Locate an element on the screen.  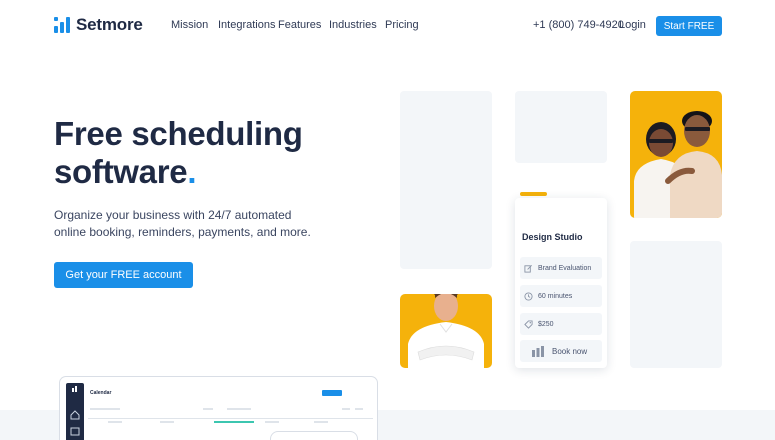
nav-link-features: Features is located at coordinates (299, 25).